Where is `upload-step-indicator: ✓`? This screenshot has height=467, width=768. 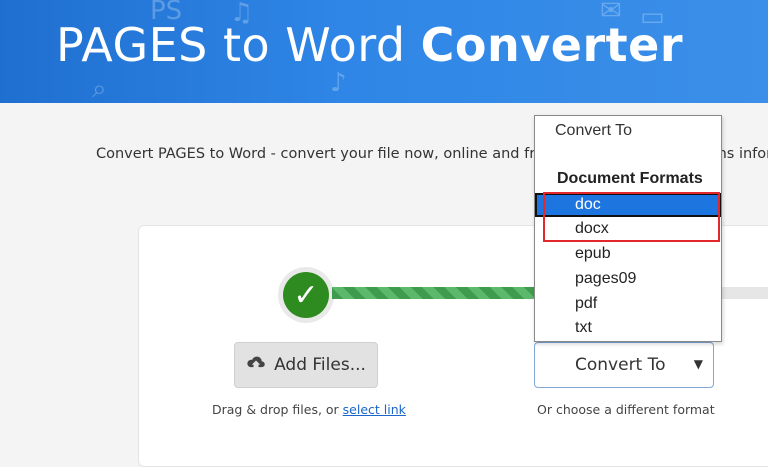
upload-step-indicator: ✓ is located at coordinates (306, 295).